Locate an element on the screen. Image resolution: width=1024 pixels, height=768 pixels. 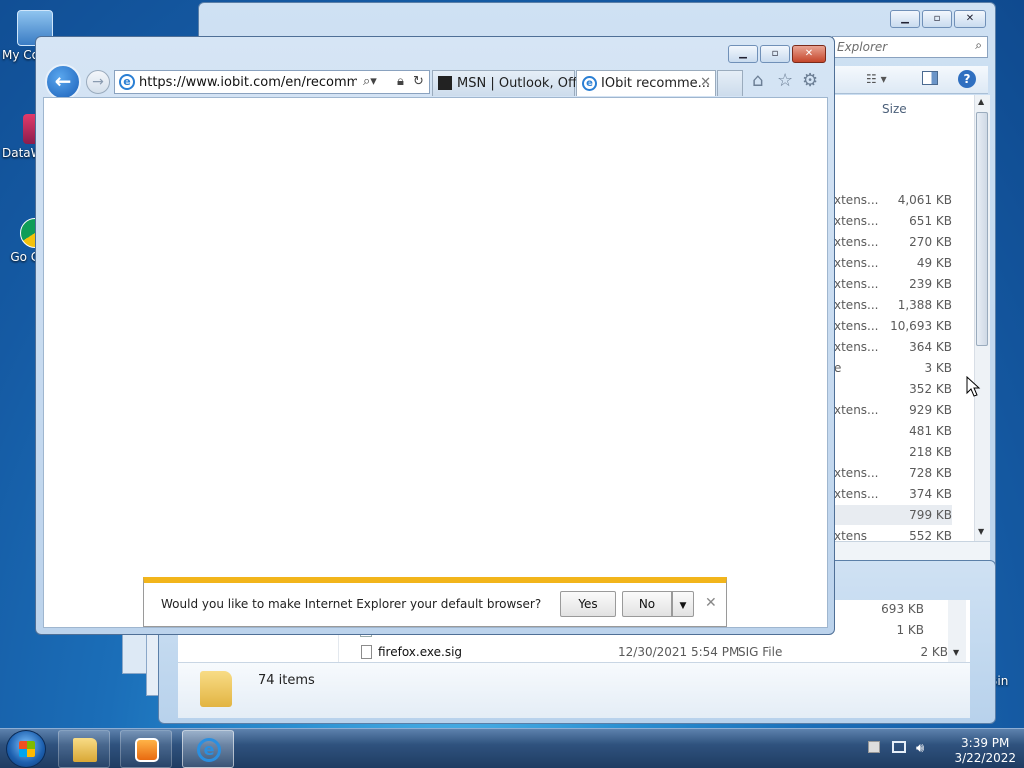
search-icon: ⌕▾ is located at coordinates (370, 81).